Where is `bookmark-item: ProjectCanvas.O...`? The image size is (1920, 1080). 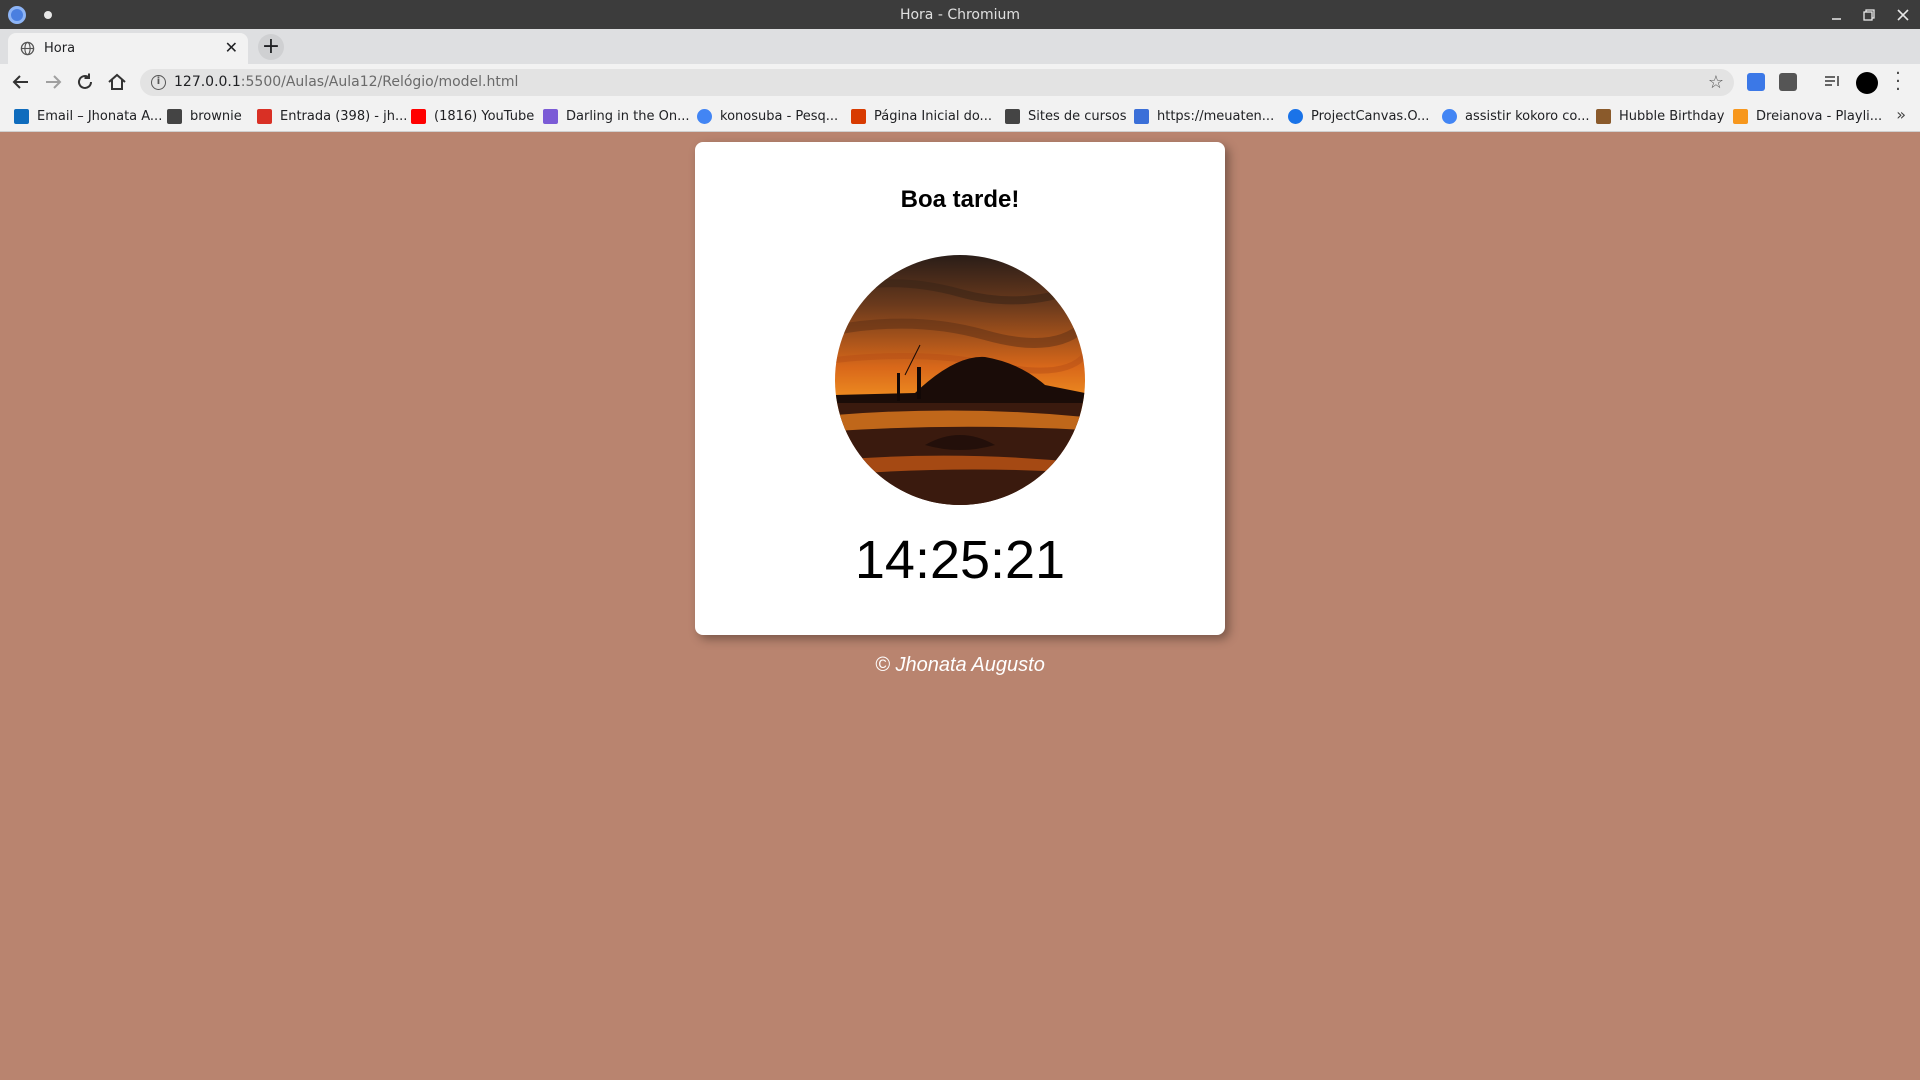 bookmark-item: ProjectCanvas.O... is located at coordinates (1358, 116).